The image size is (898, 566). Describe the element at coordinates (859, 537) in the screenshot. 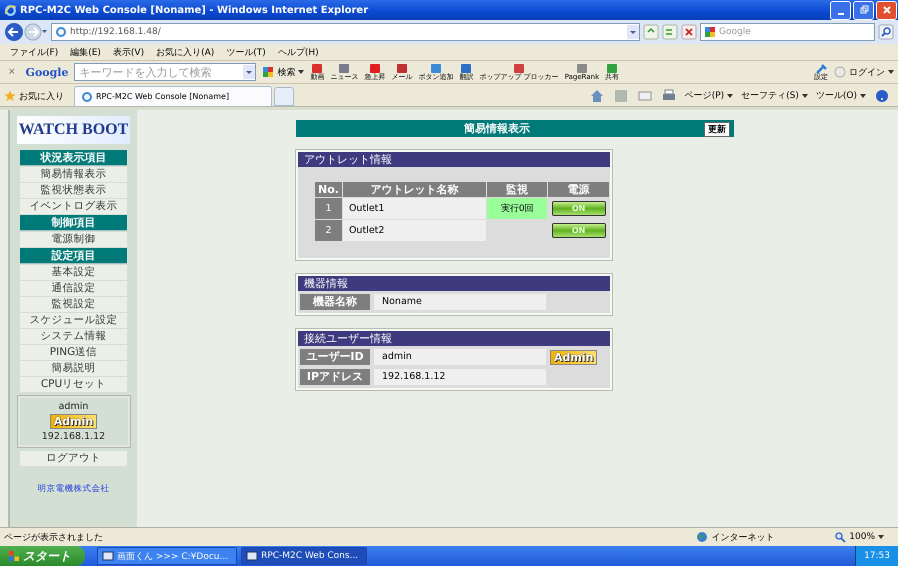

I see `zoom-control: 100%` at that location.